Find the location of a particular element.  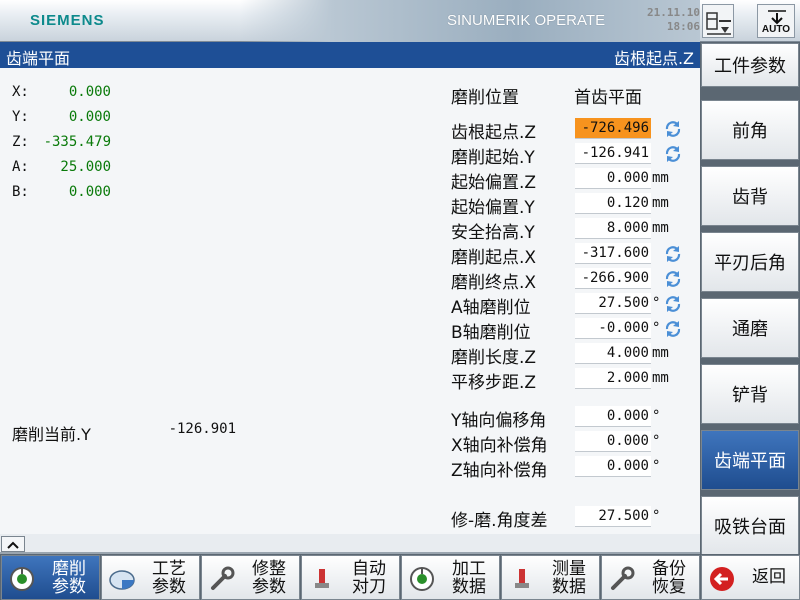

param-input-start-offset-z: 0.000 is located at coordinates (613, 178).